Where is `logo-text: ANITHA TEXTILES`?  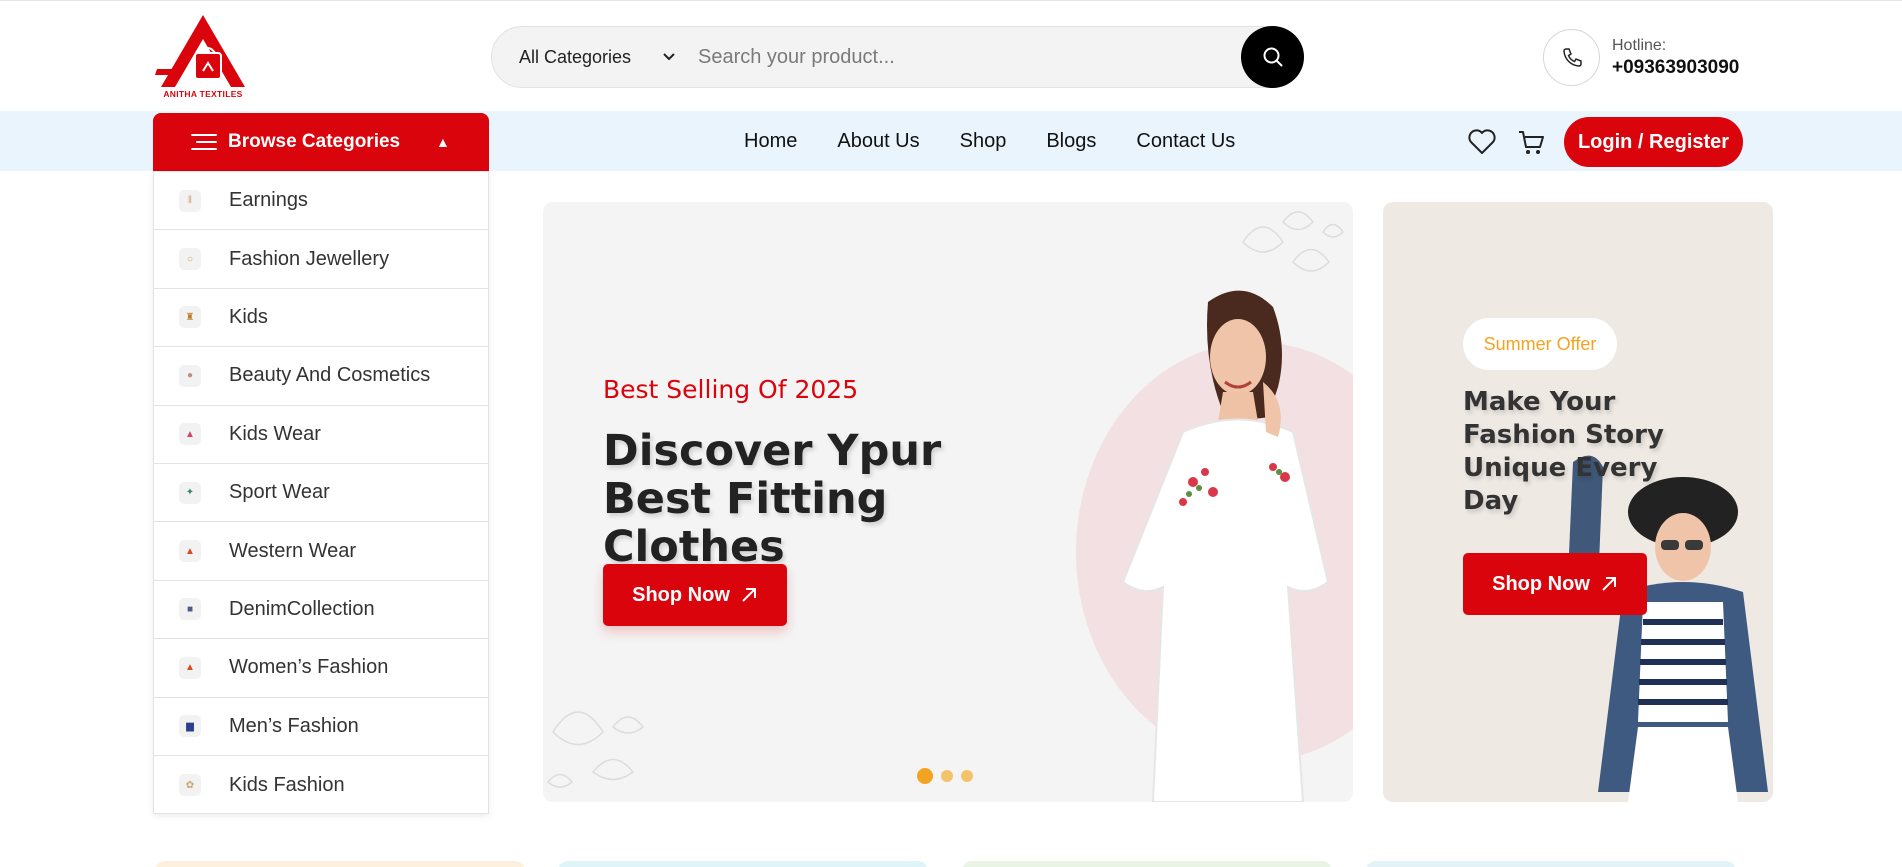
logo-text: ANITHA TEXTILES is located at coordinates (203, 94).